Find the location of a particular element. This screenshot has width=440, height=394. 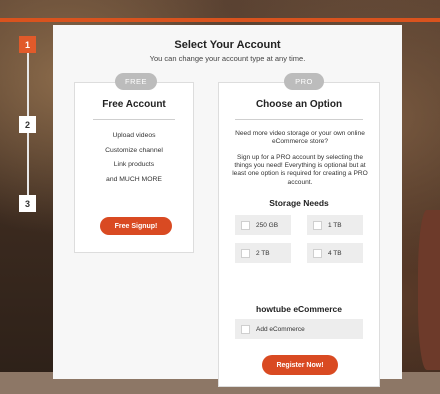

register-now-button: Register Now! is located at coordinates (300, 365).